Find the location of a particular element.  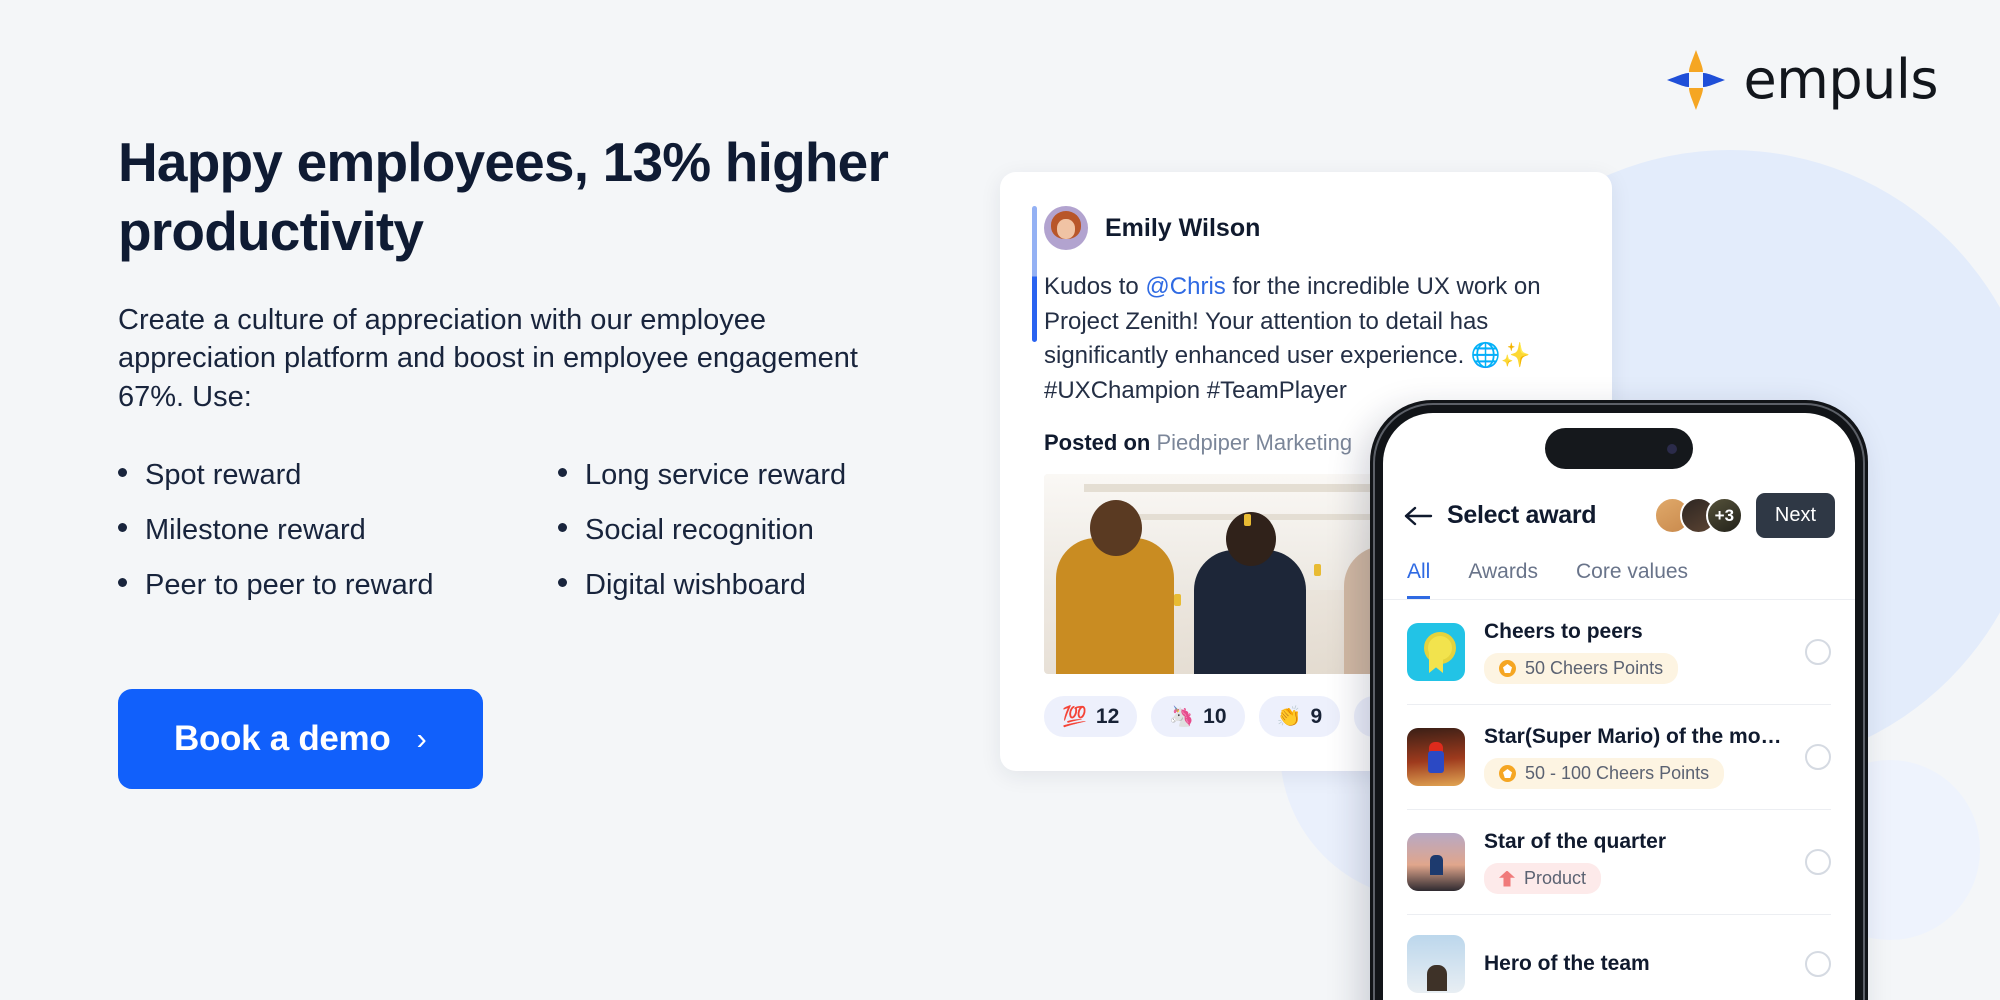

dynamic-island is located at coordinates (1619, 448).